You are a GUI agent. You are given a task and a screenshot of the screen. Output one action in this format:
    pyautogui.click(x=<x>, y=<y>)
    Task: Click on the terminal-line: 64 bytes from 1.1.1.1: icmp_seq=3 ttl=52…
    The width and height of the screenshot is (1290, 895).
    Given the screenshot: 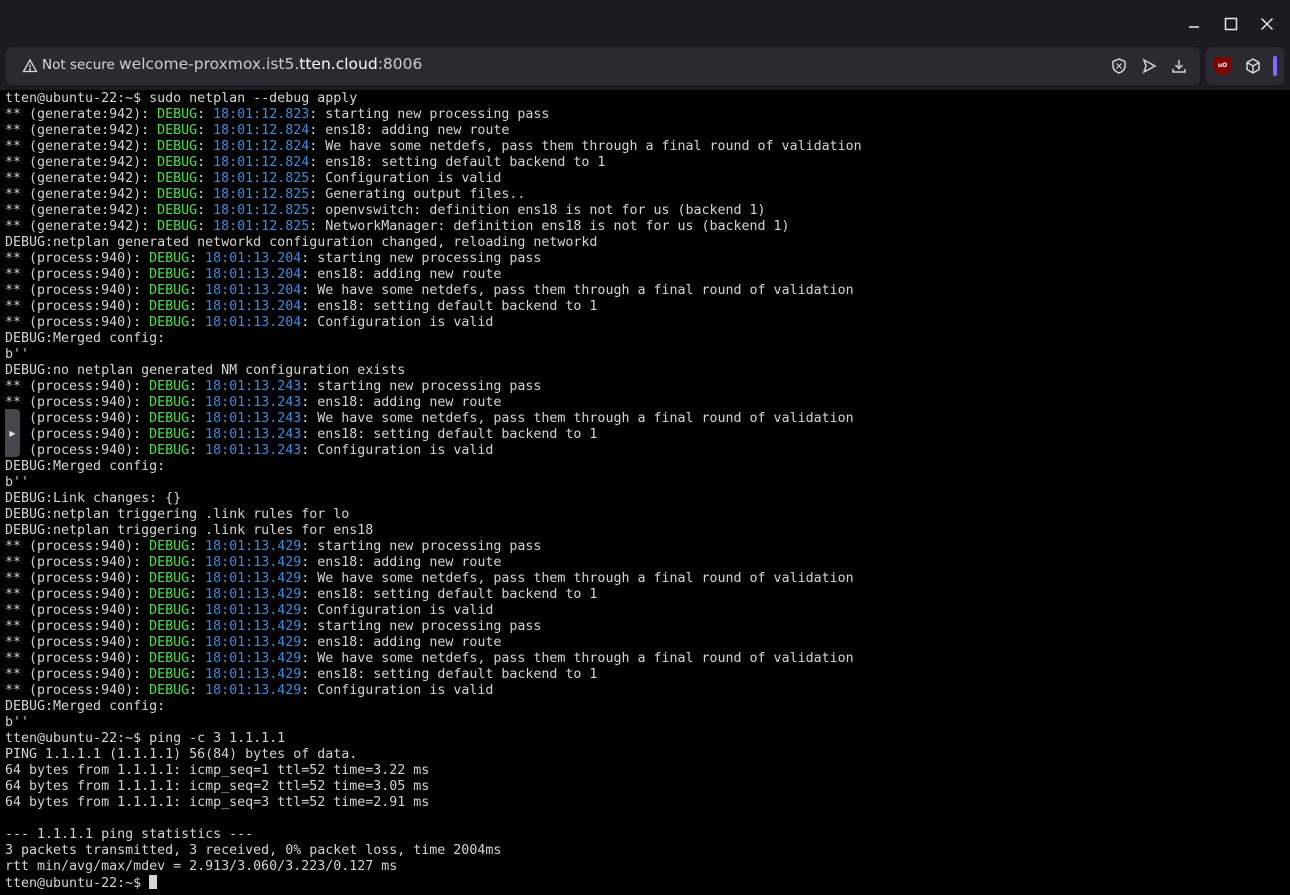 What is the action you would take?
    pyautogui.click(x=433, y=803)
    